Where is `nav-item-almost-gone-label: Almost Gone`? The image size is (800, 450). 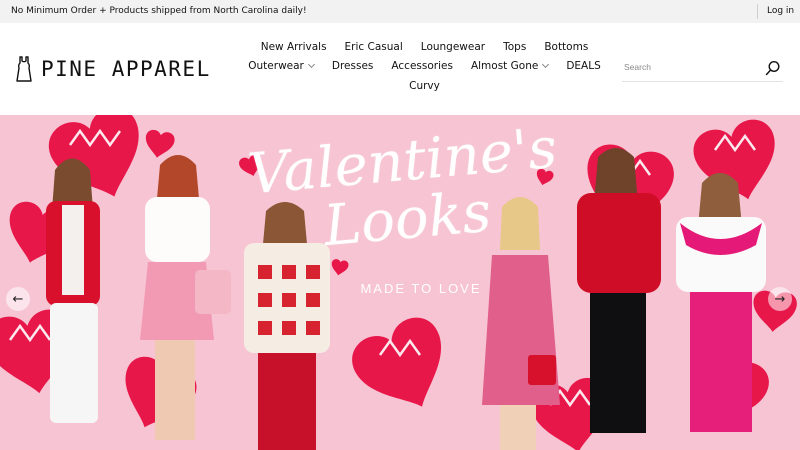
nav-item-almost-gone-label: Almost Gone is located at coordinates (504, 66).